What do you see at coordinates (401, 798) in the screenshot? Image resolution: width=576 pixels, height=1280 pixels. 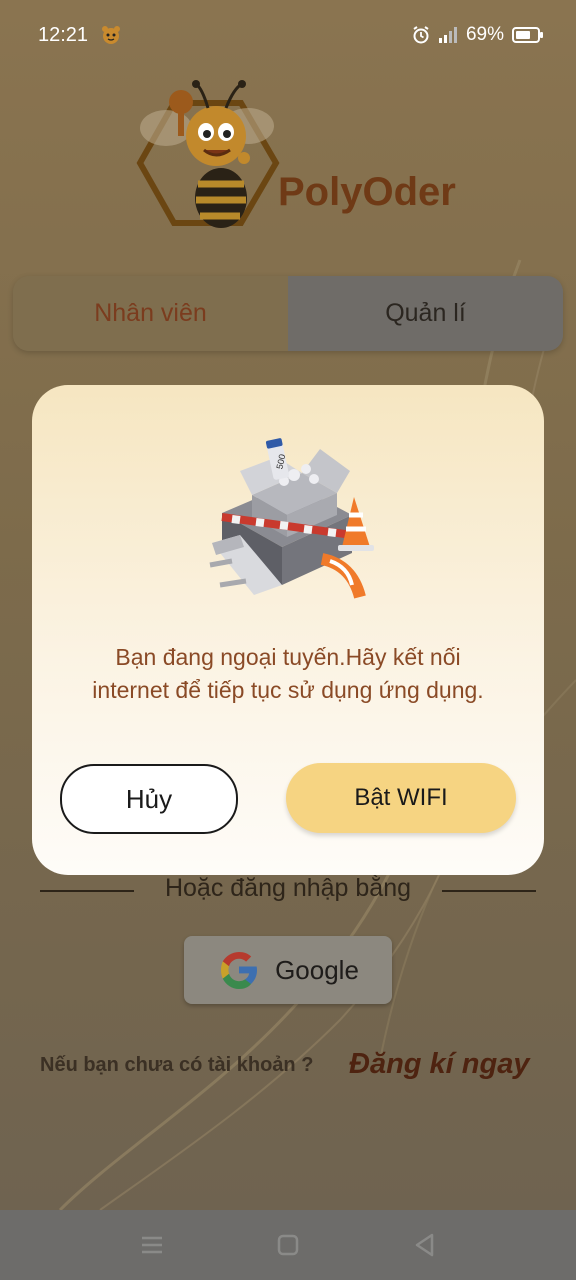 I see `enable-wifi-button: Bật WIFI` at bounding box center [401, 798].